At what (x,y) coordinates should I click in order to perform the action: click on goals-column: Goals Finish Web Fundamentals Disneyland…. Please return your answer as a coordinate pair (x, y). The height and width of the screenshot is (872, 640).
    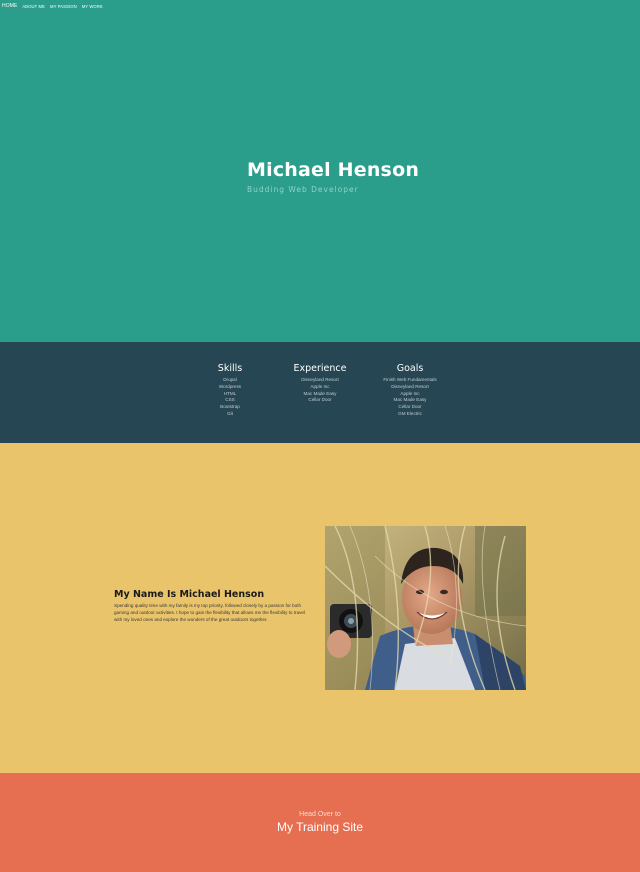
    Looking at the image, I should click on (410, 390).